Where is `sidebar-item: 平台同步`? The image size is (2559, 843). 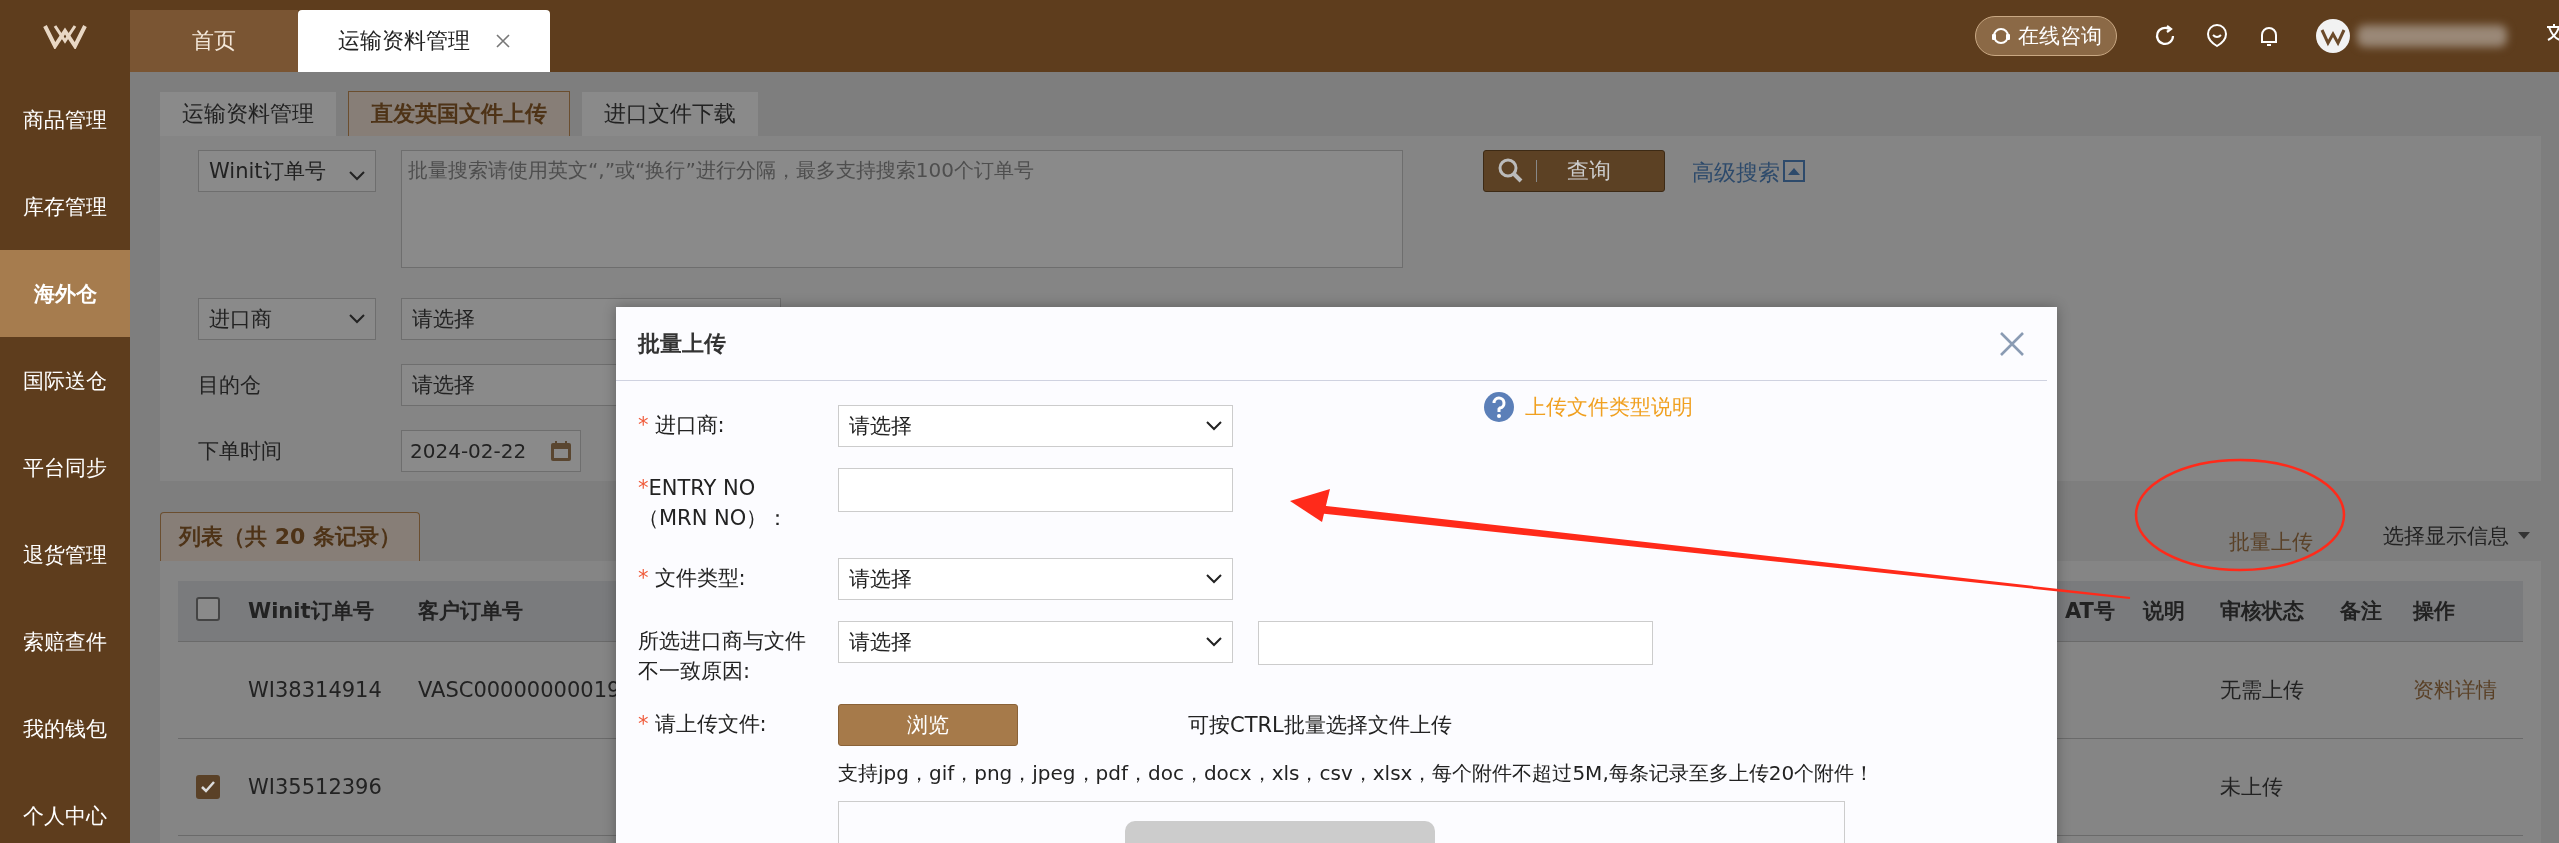
sidebar-item: 平台同步 is located at coordinates (65, 467).